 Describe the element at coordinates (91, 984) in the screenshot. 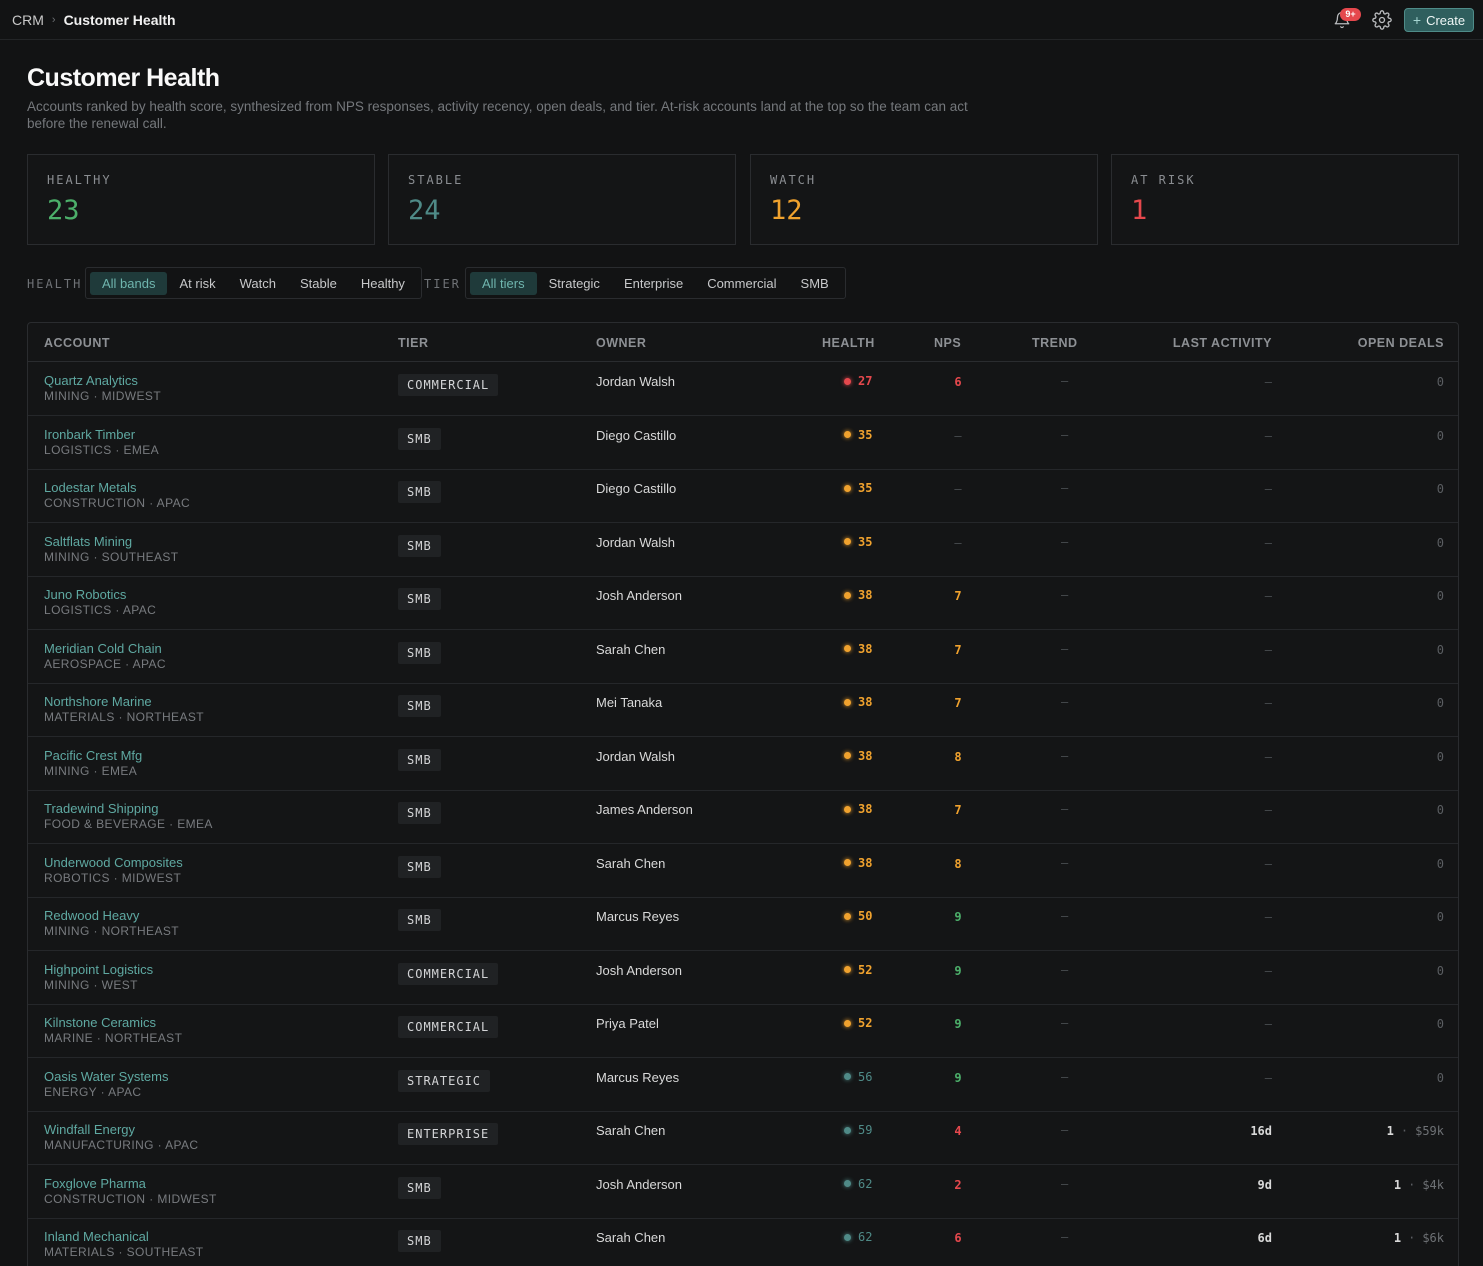

I see `account-meta: MINING · WEST` at that location.